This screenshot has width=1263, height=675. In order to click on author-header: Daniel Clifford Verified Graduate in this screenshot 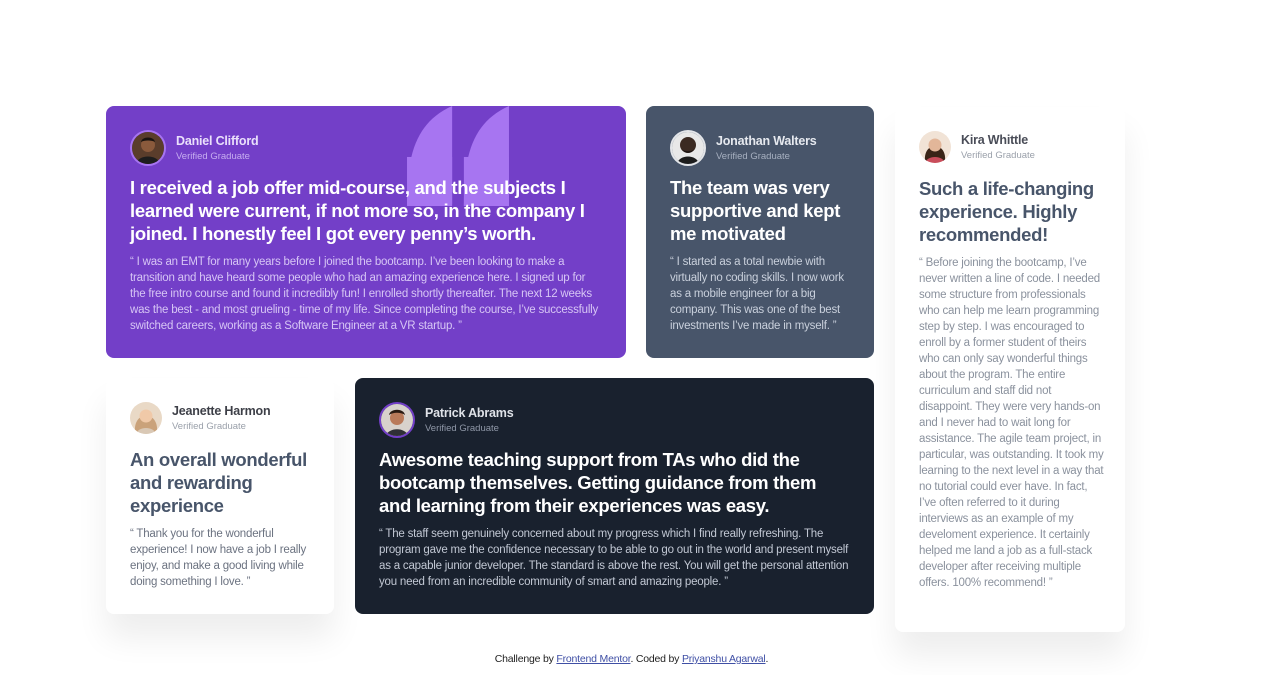, I will do `click(194, 148)`.